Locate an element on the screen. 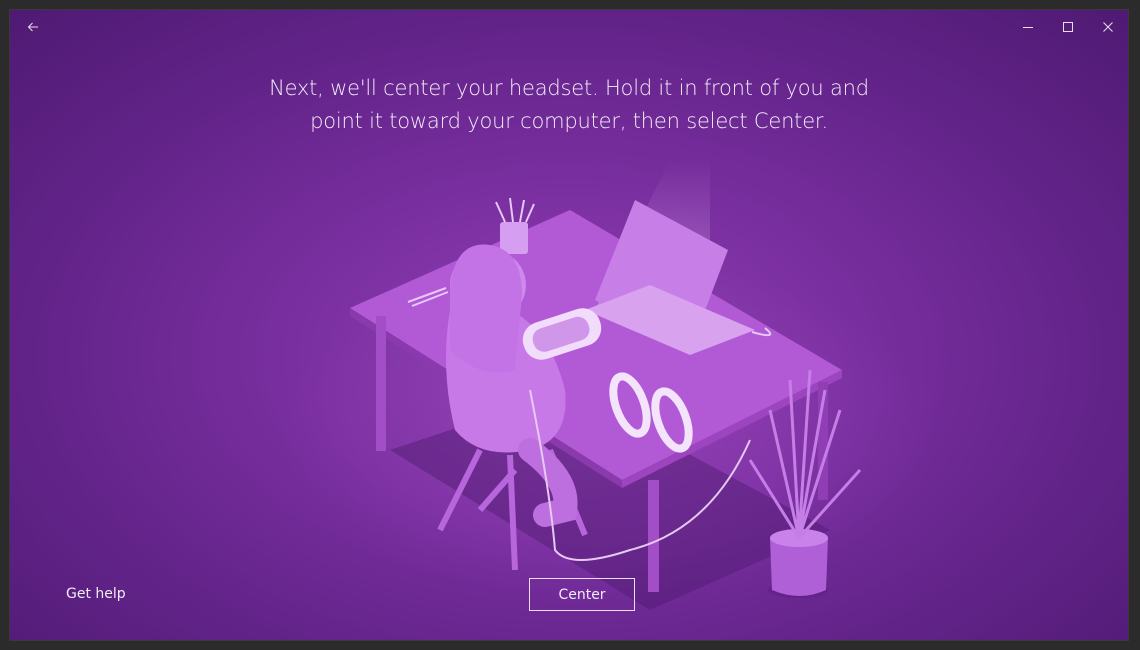 This screenshot has width=1140, height=650. desk-leg-left-front is located at coordinates (381, 383).